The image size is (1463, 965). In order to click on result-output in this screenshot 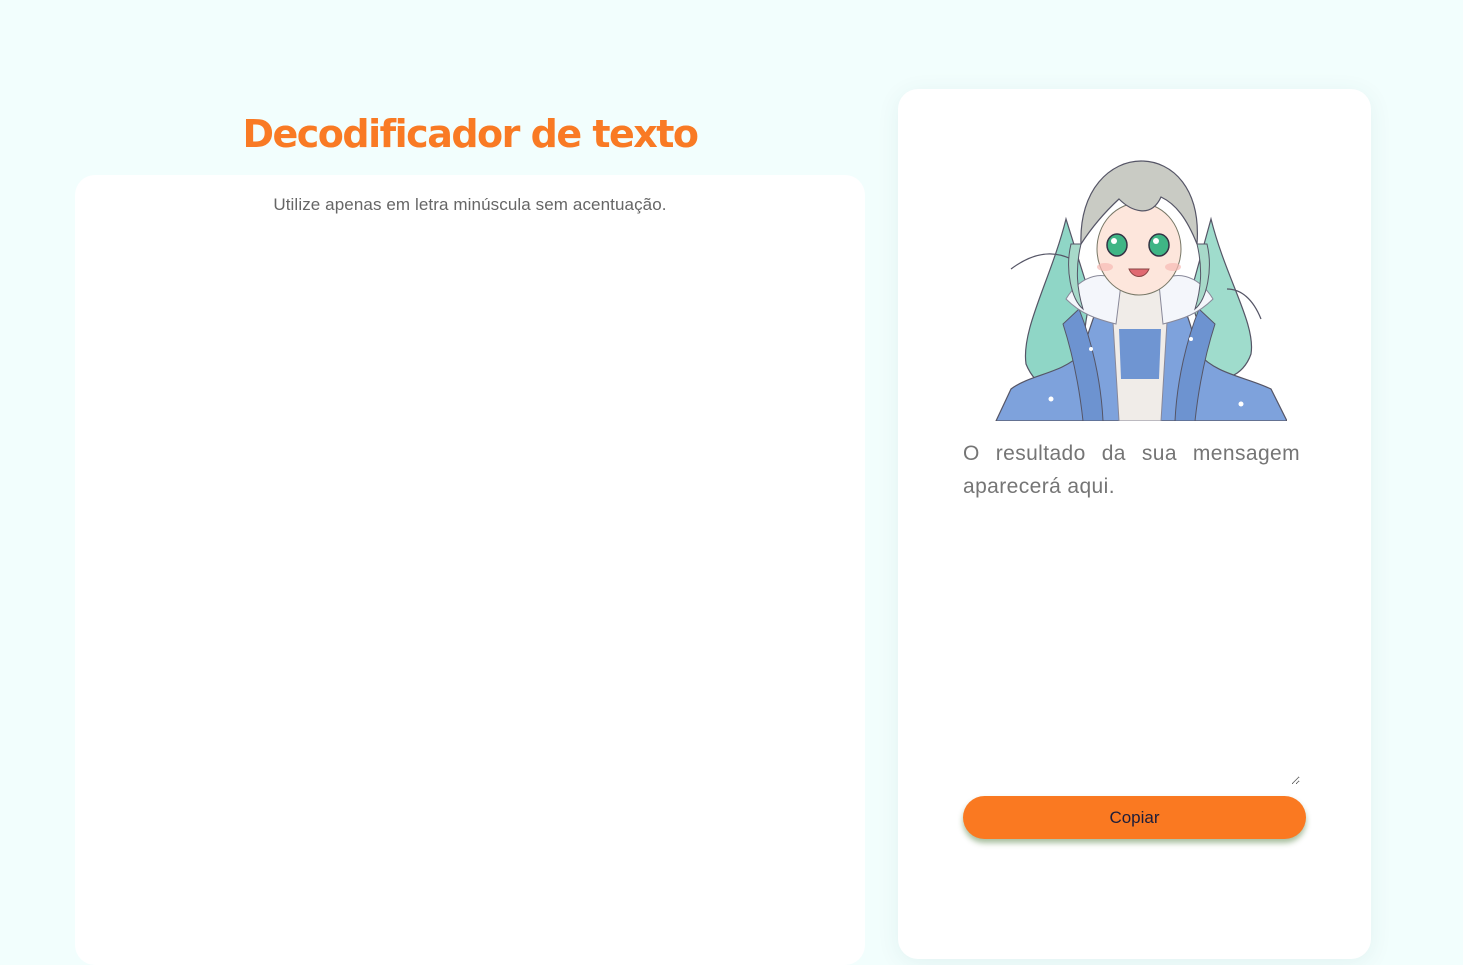, I will do `click(1131, 611)`.